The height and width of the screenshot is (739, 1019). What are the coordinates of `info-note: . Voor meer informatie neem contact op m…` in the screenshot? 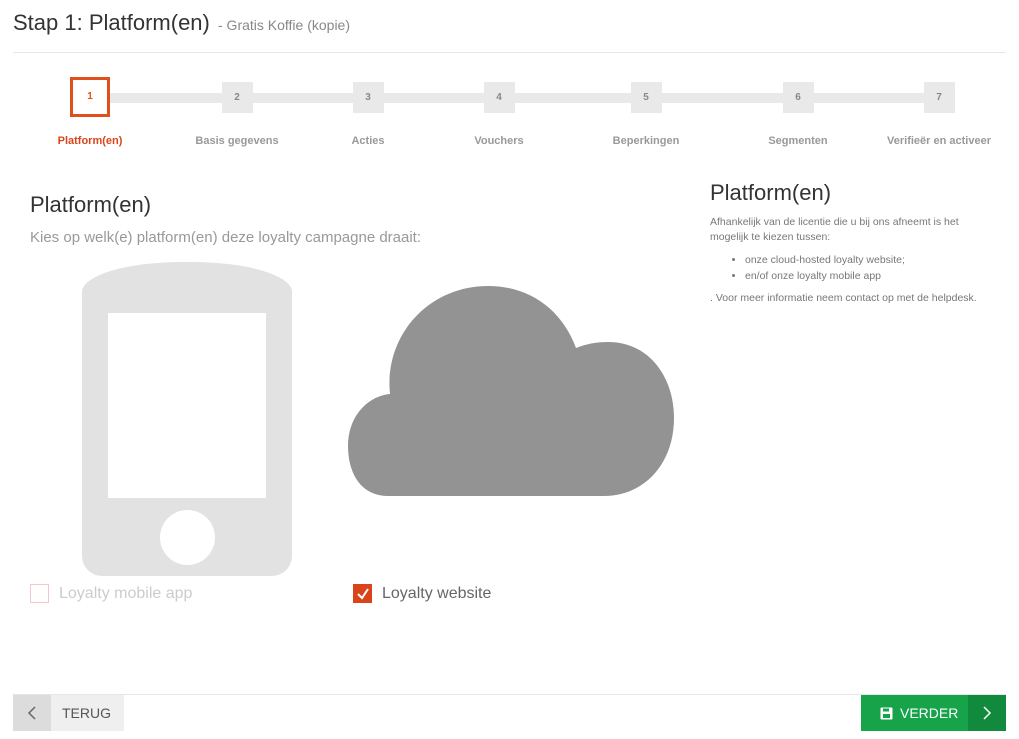 It's located at (843, 298).